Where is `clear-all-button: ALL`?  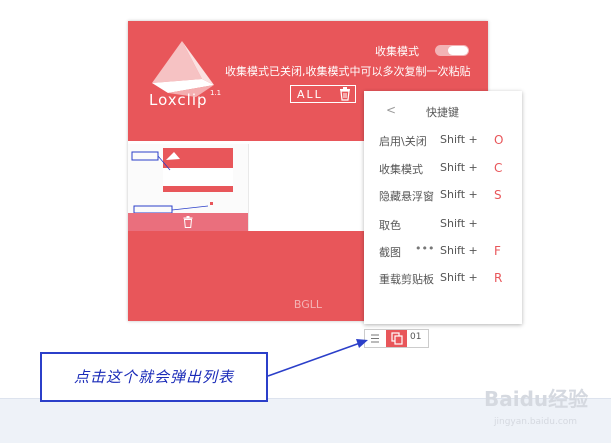
clear-all-button: ALL is located at coordinates (323, 94).